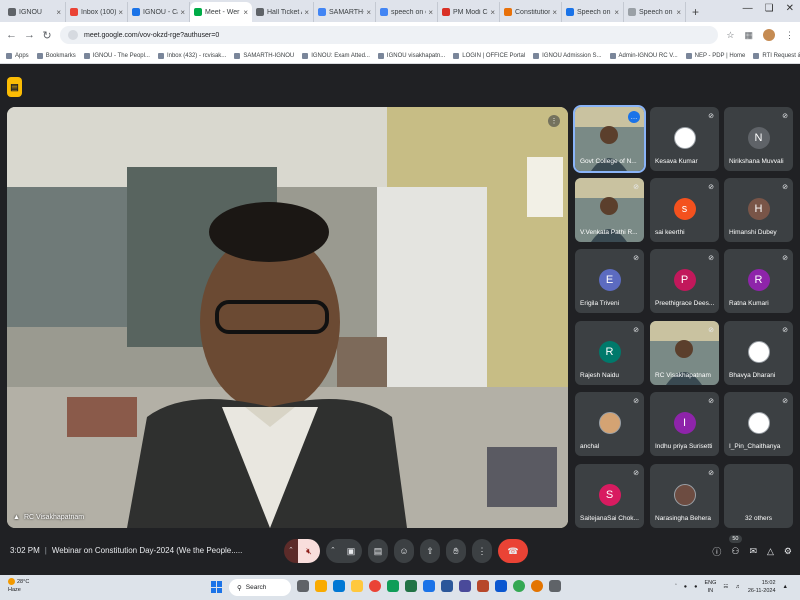 Image resolution: width=800 pixels, height=600 pixels. What do you see at coordinates (748, 8) in the screenshot?
I see `minimize-icon: —` at bounding box center [748, 8].